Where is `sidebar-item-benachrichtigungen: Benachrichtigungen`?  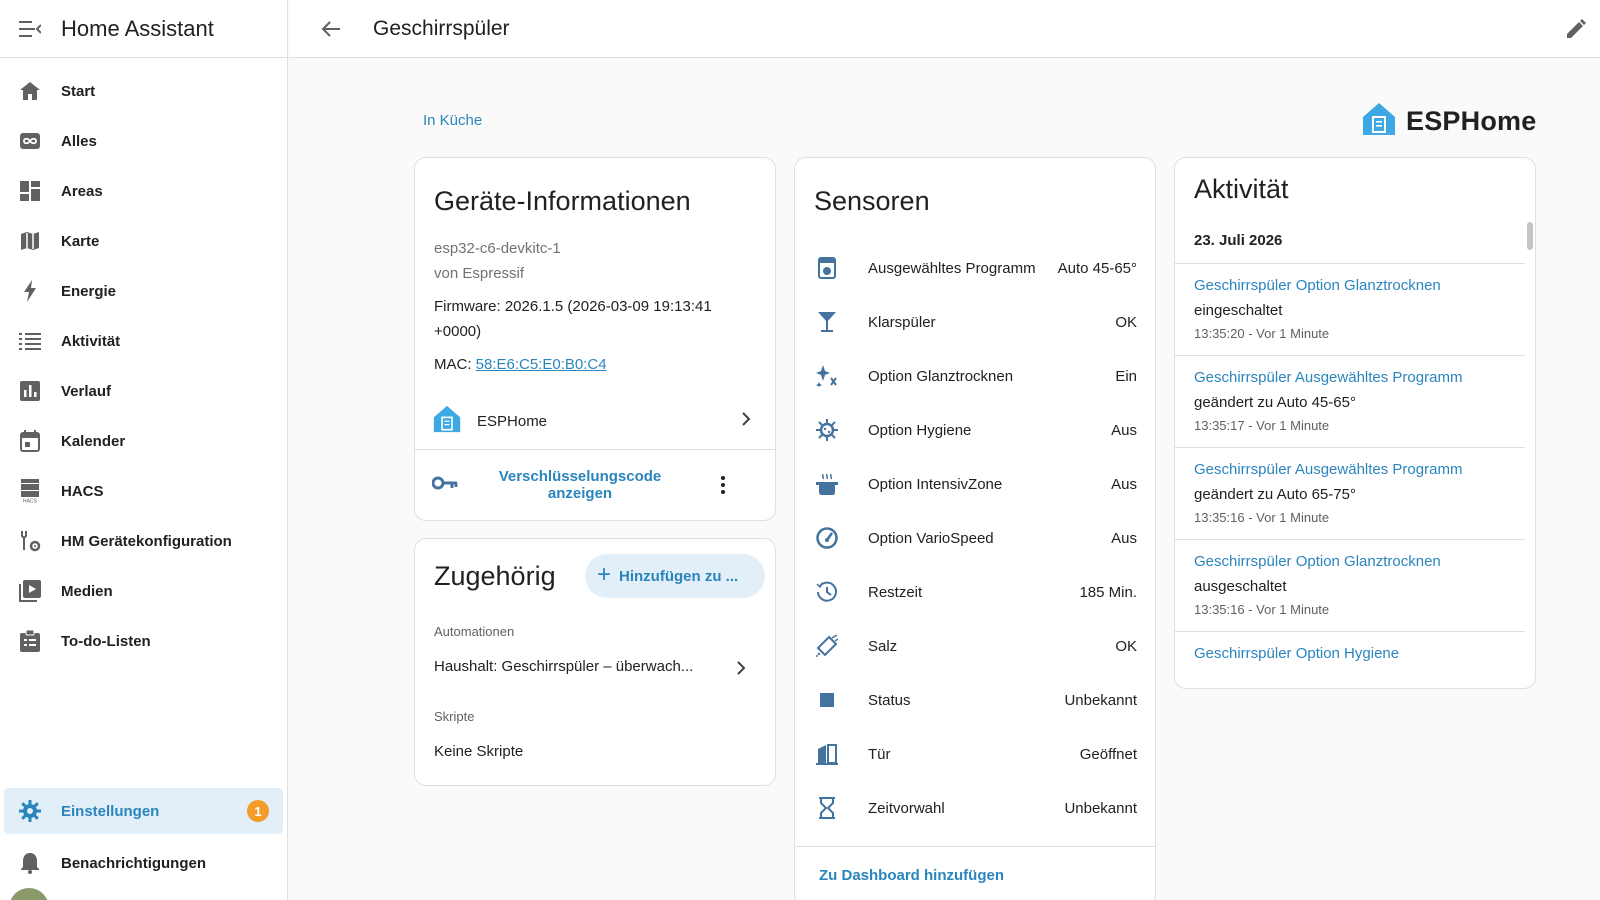
sidebar-item-benachrichtigungen: Benachrichtigungen is located at coordinates (143, 863).